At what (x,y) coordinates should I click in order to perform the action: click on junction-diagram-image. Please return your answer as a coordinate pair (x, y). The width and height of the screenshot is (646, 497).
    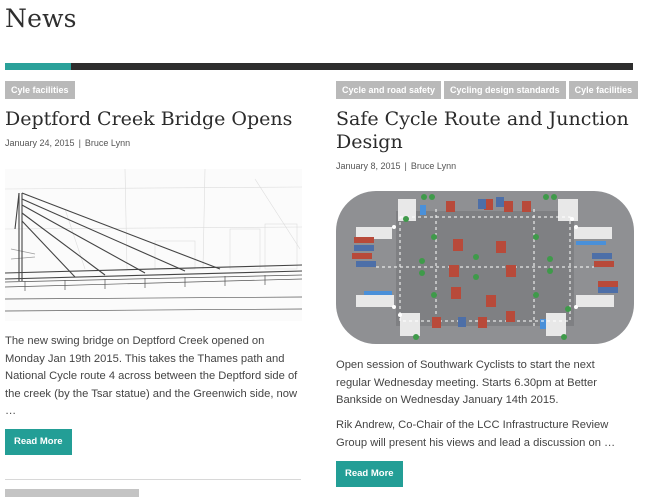
    Looking at the image, I should click on (485, 267).